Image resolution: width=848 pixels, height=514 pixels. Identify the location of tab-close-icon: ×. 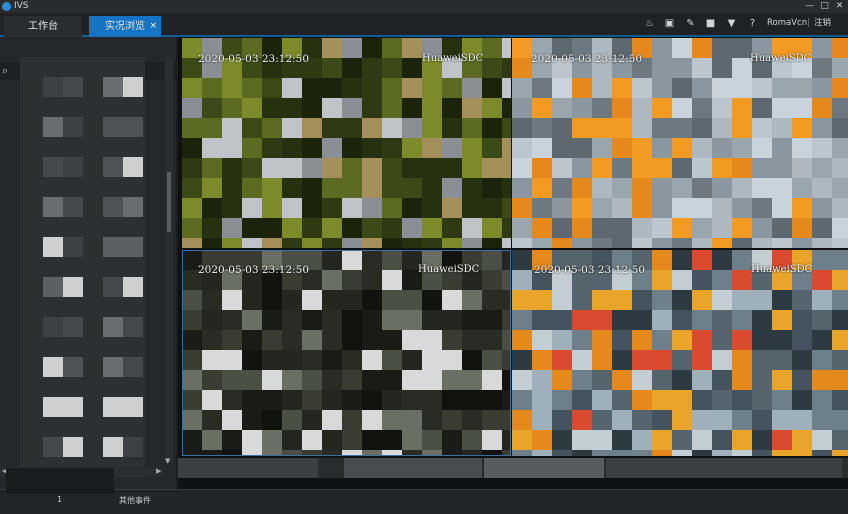
(153, 26).